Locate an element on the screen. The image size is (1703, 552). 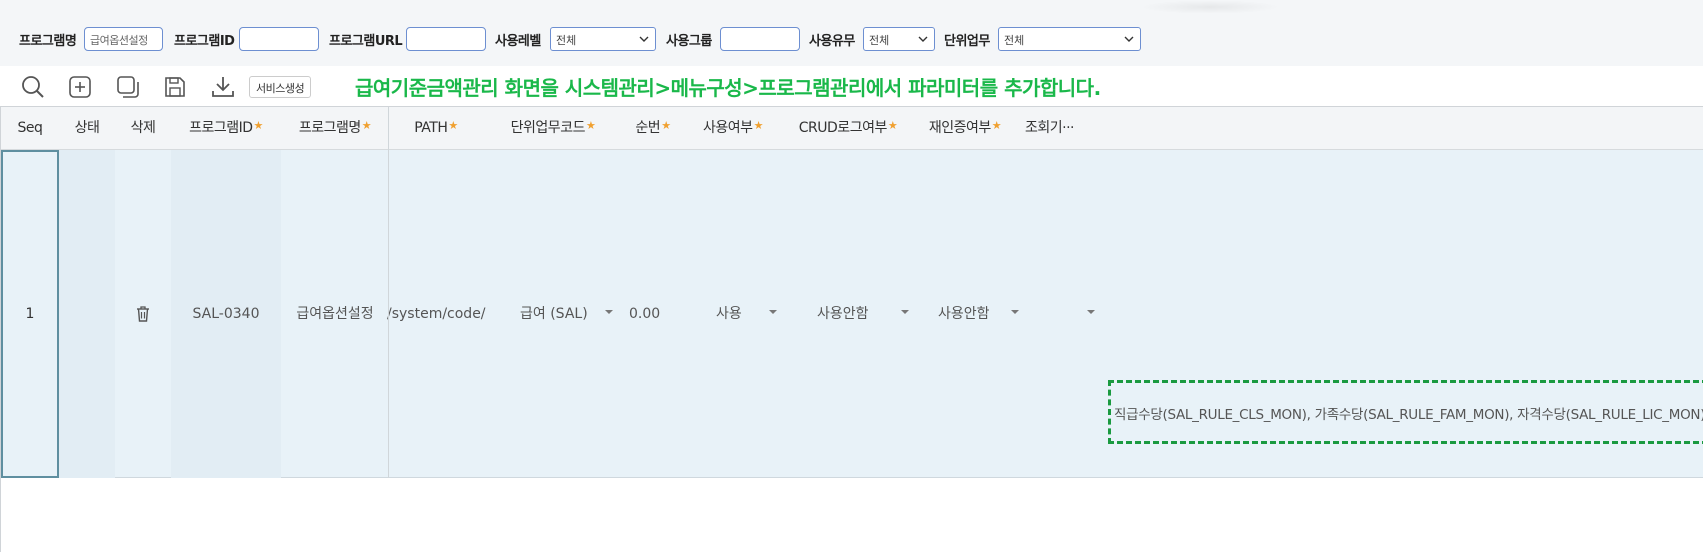
search-icon is located at coordinates (33, 87).